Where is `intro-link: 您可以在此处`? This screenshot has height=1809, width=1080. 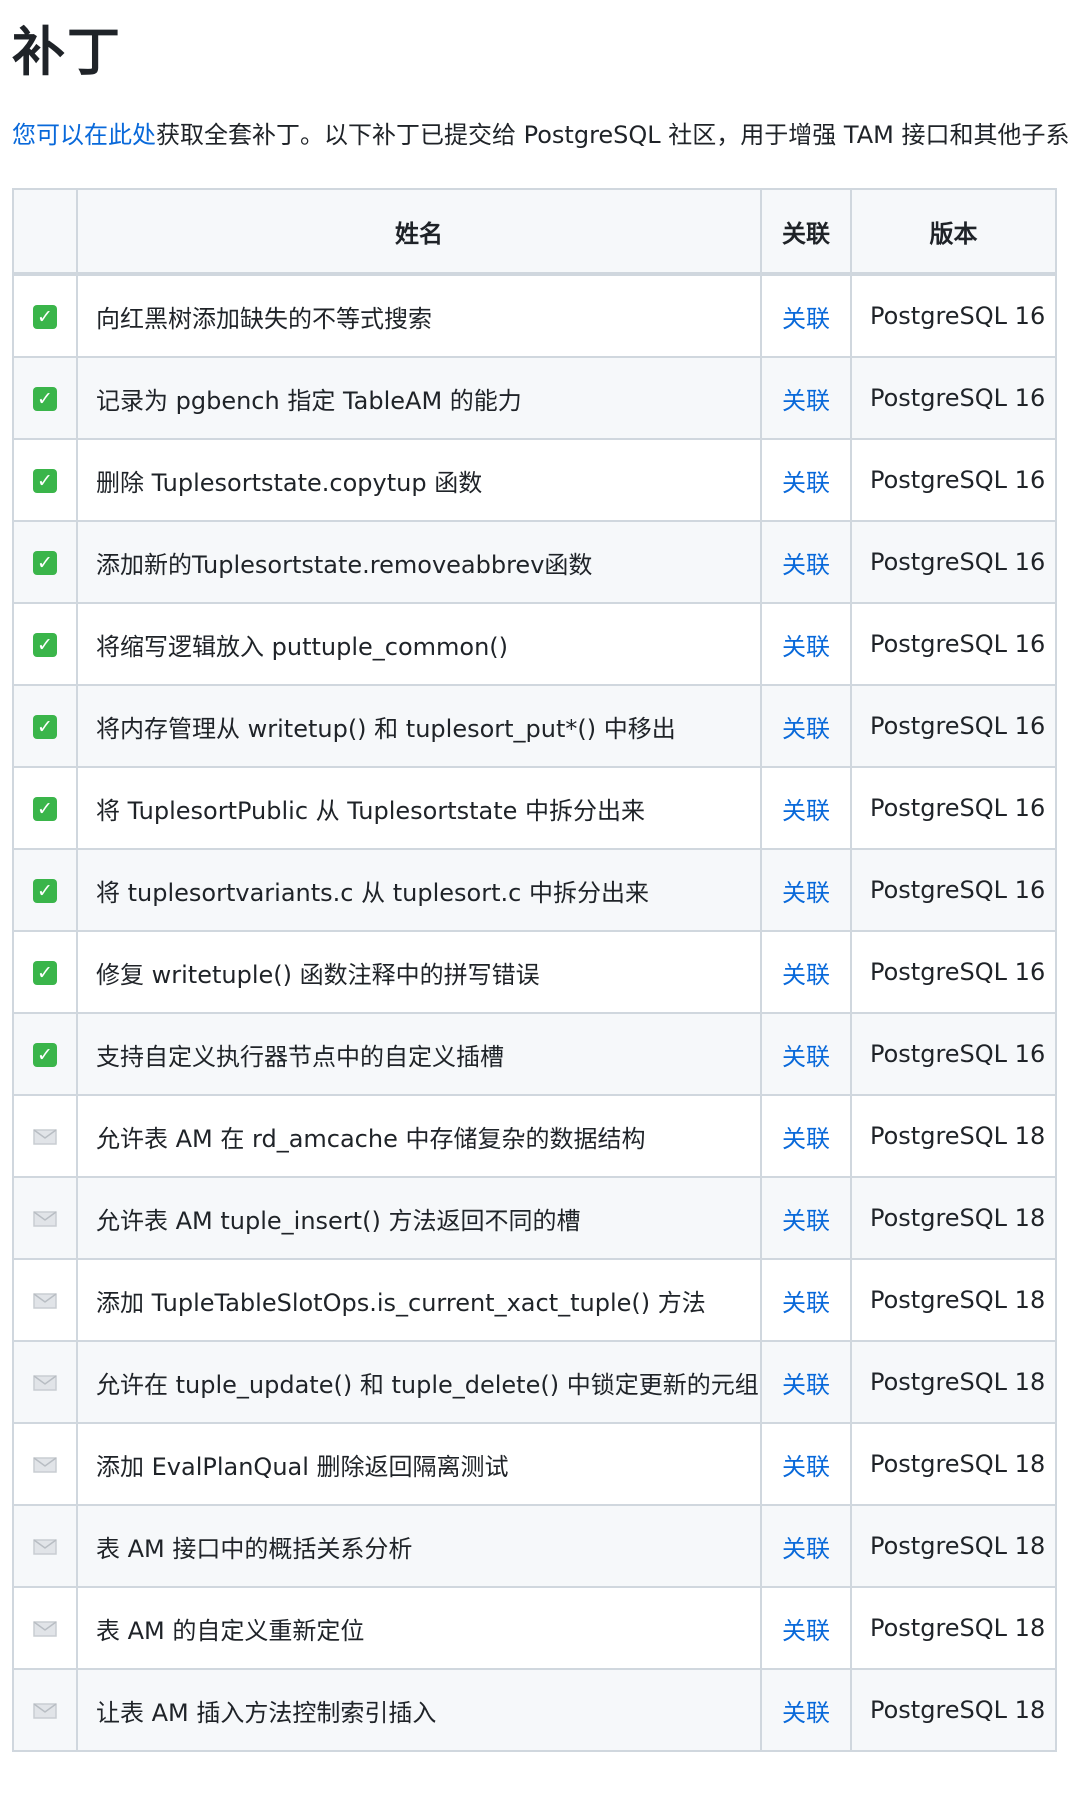
intro-link: 您可以在此处 is located at coordinates (84, 135).